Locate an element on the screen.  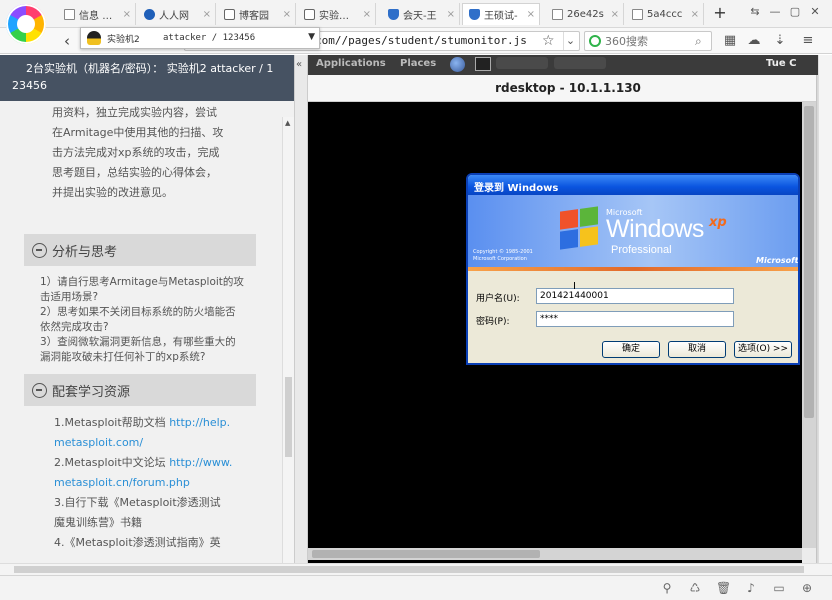
gnome-top-panel: Applications Places Tue C is located at coordinates (568, 65).